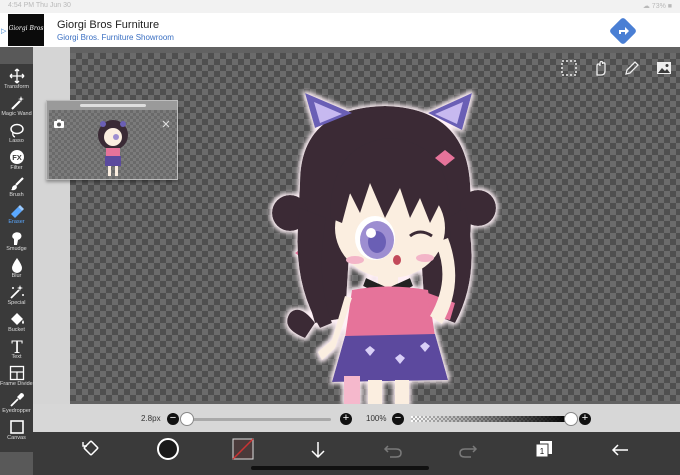  What do you see at coordinates (16, 87) in the screenshot?
I see `tool-label: Transform` at bounding box center [16, 87].